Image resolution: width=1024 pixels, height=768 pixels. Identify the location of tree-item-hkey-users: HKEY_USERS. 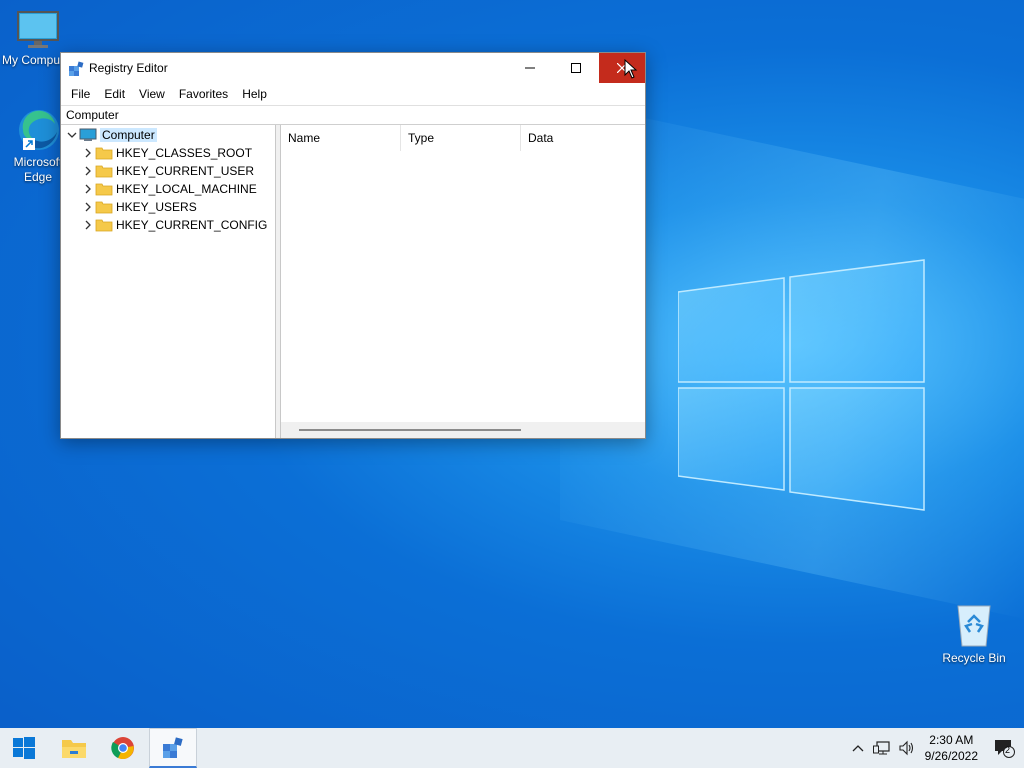
(139, 207).